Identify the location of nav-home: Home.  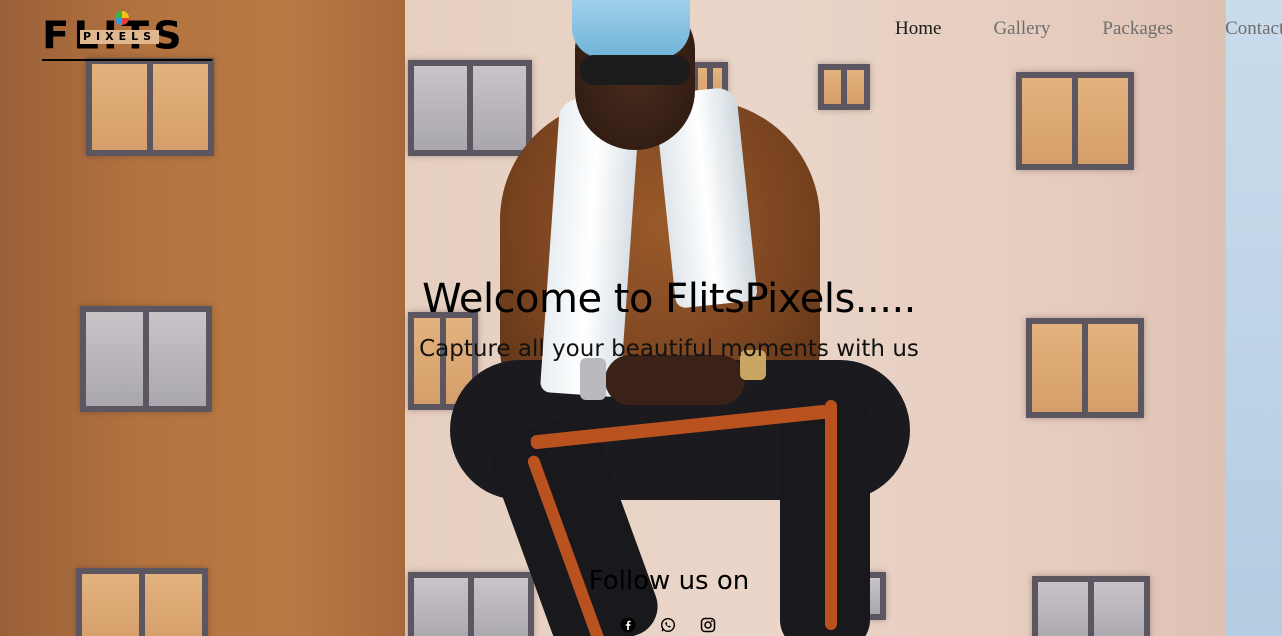
(918, 29).